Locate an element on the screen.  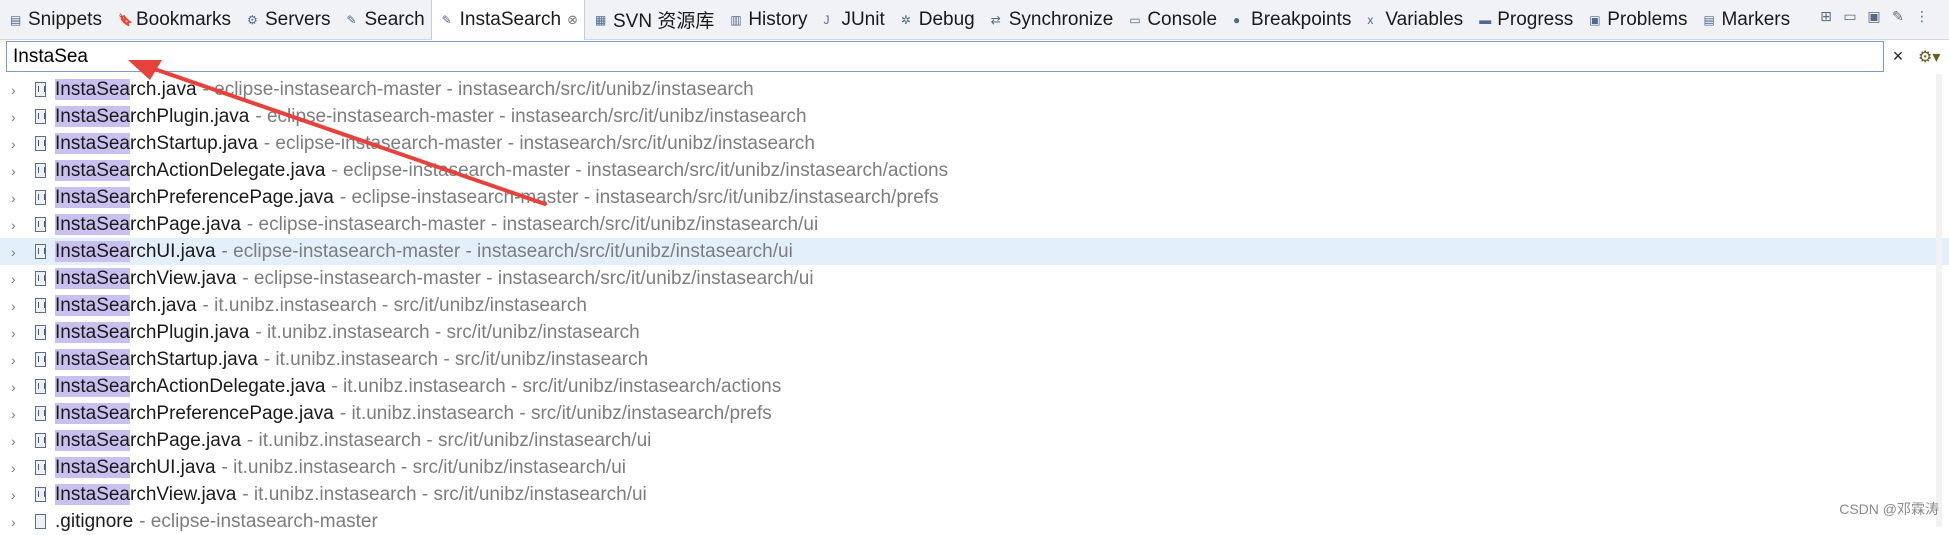
tab-markers: ▤ Markers is located at coordinates (1744, 20).